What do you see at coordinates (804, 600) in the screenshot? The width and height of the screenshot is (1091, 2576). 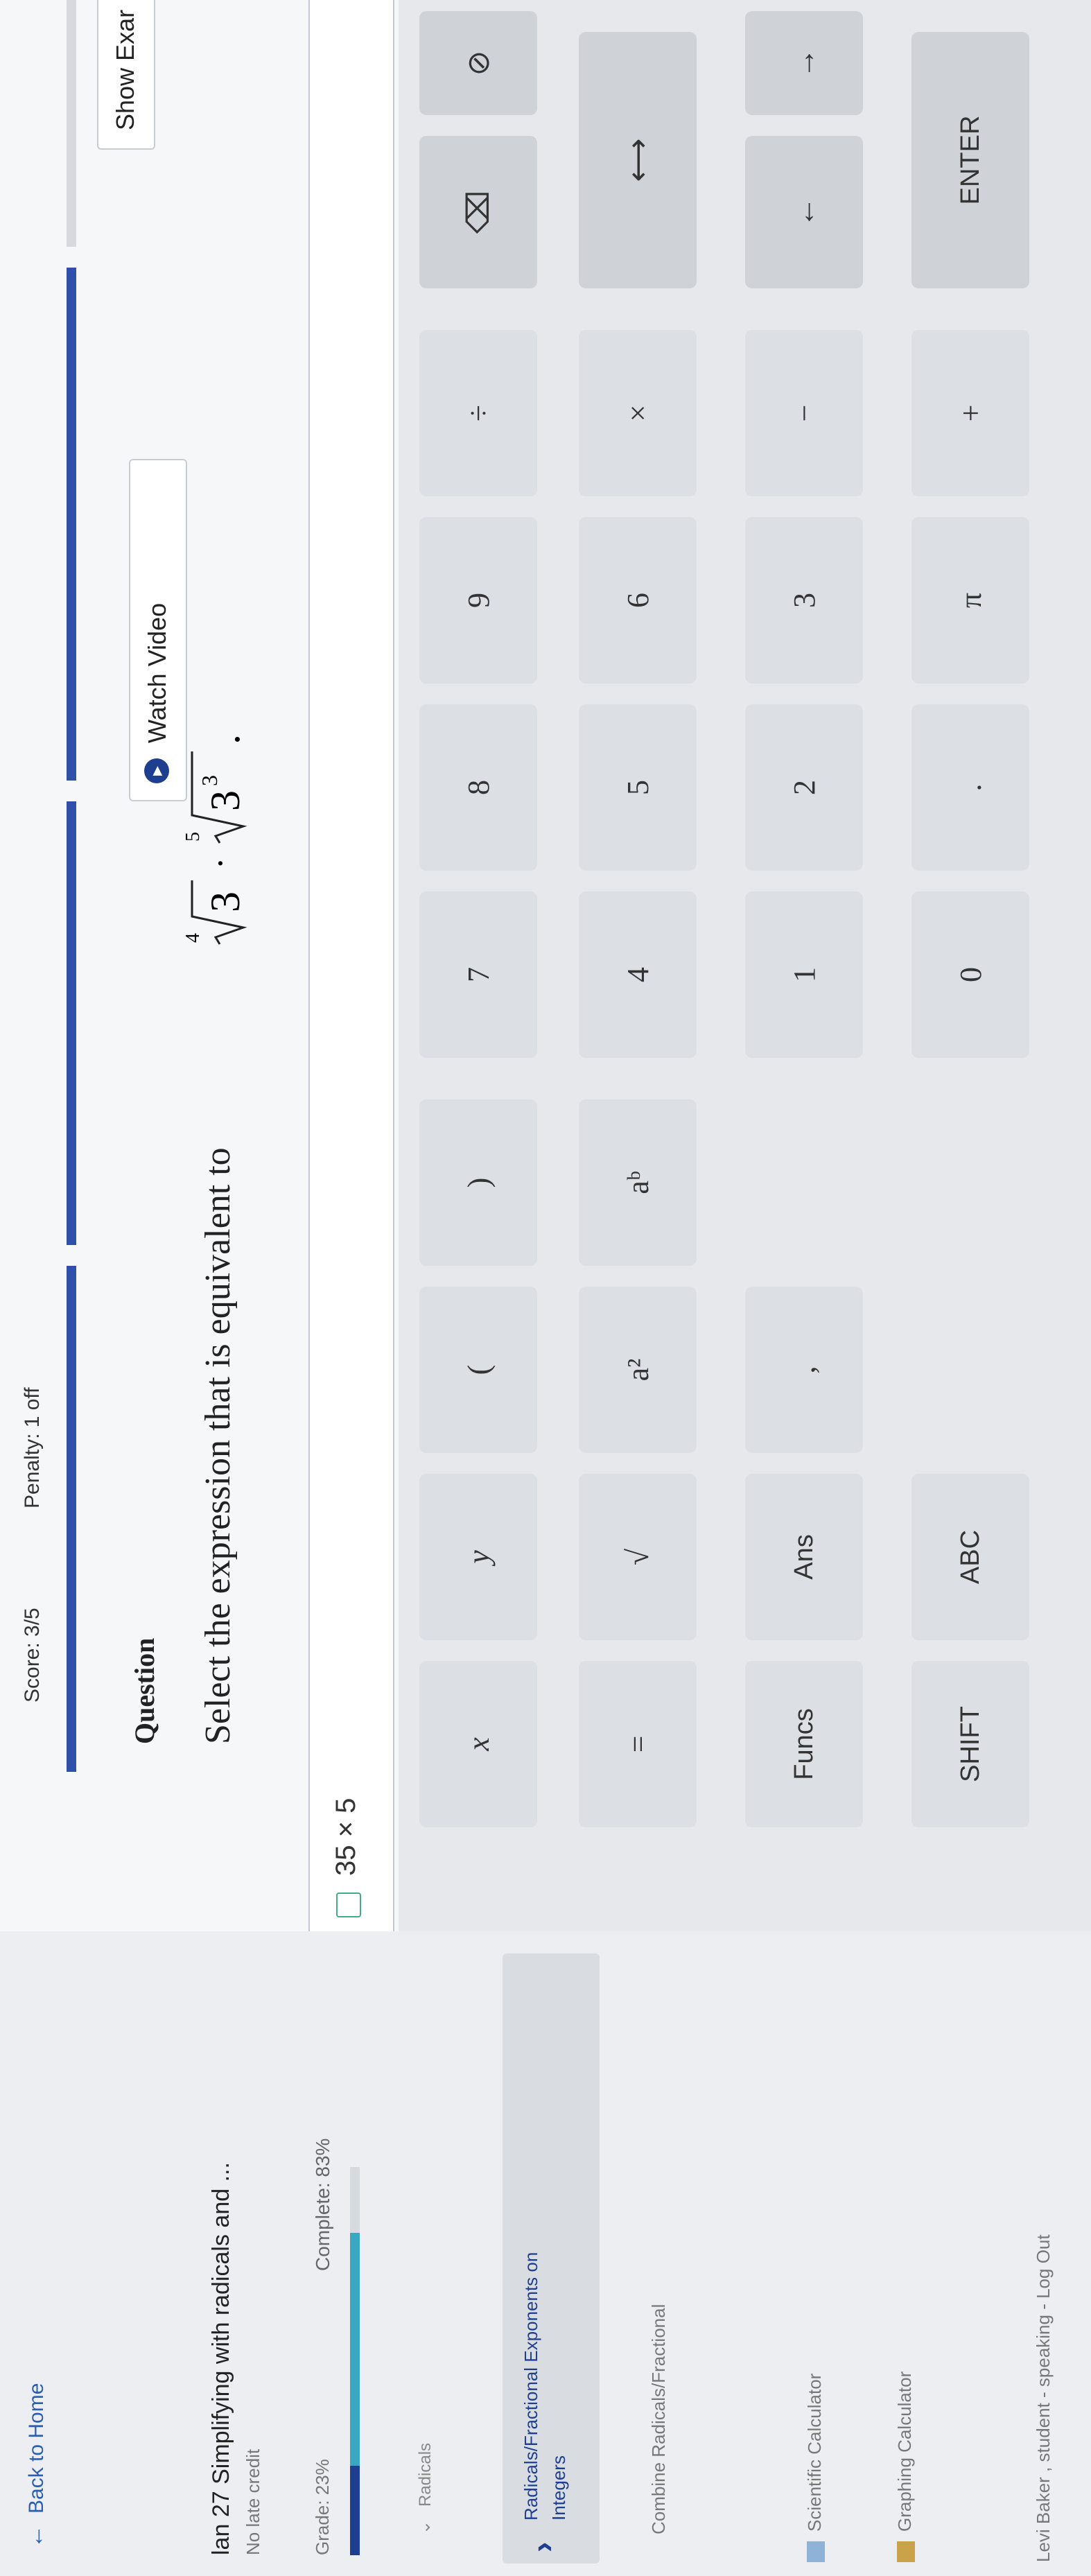 I see `key-3: 3` at bounding box center [804, 600].